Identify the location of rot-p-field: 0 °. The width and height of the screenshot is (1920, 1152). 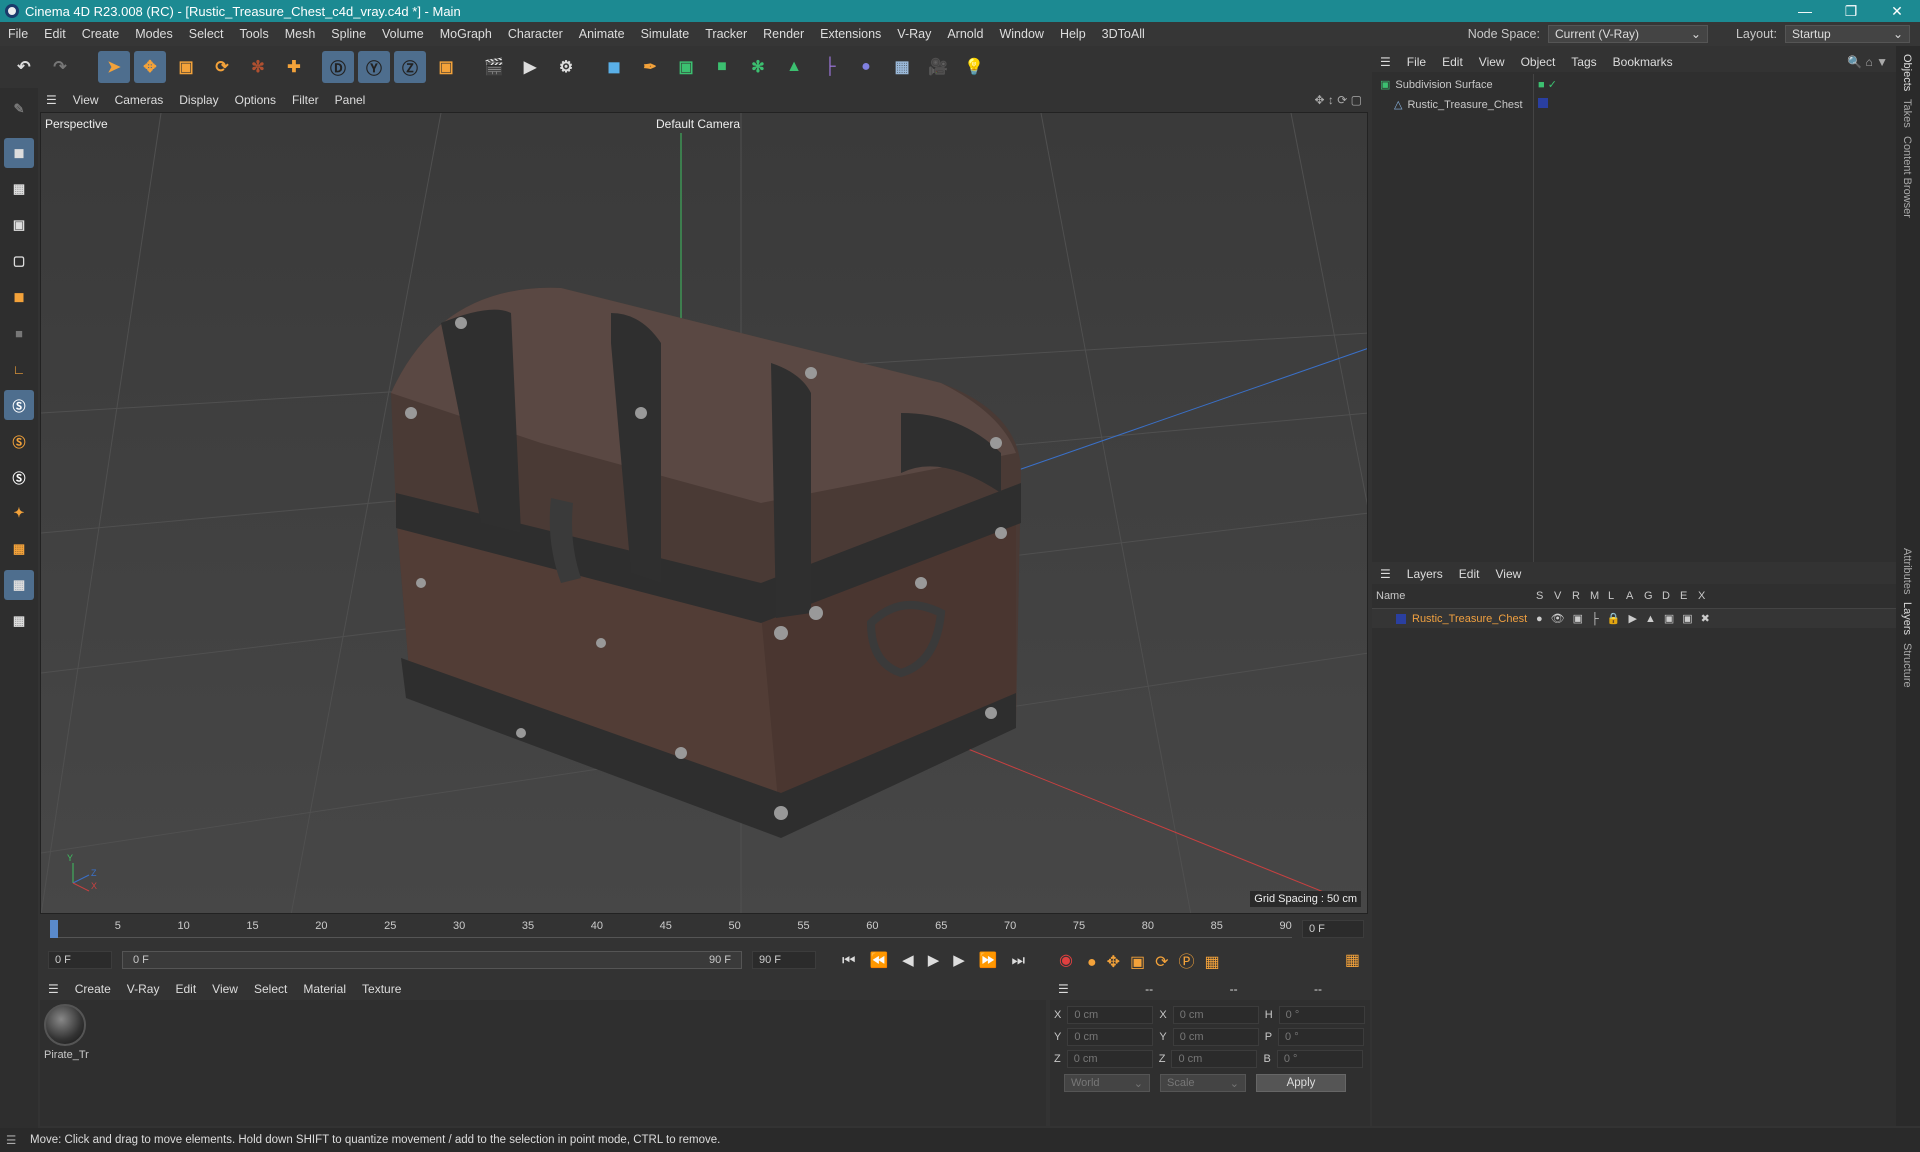
(1321, 1037).